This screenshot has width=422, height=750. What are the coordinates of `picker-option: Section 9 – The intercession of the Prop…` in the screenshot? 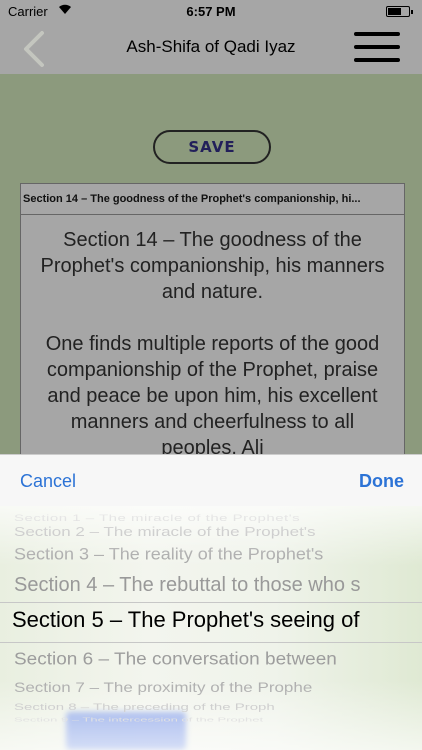 It's located at (138, 719).